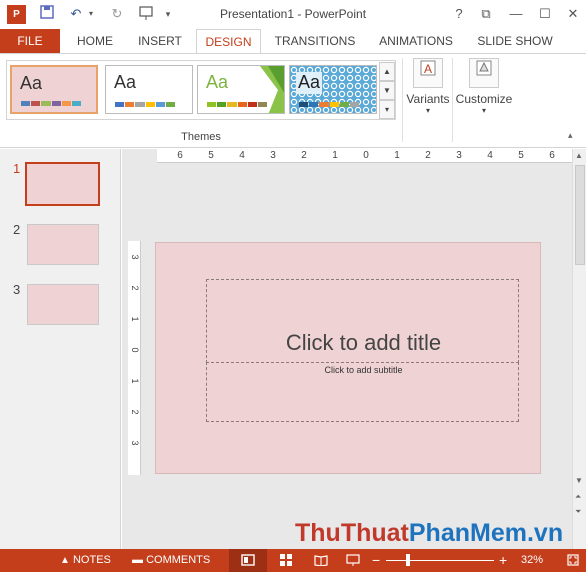 The width and height of the screenshot is (586, 572). I want to click on tab-slide-show: SLIDE SHOW, so click(515, 41).